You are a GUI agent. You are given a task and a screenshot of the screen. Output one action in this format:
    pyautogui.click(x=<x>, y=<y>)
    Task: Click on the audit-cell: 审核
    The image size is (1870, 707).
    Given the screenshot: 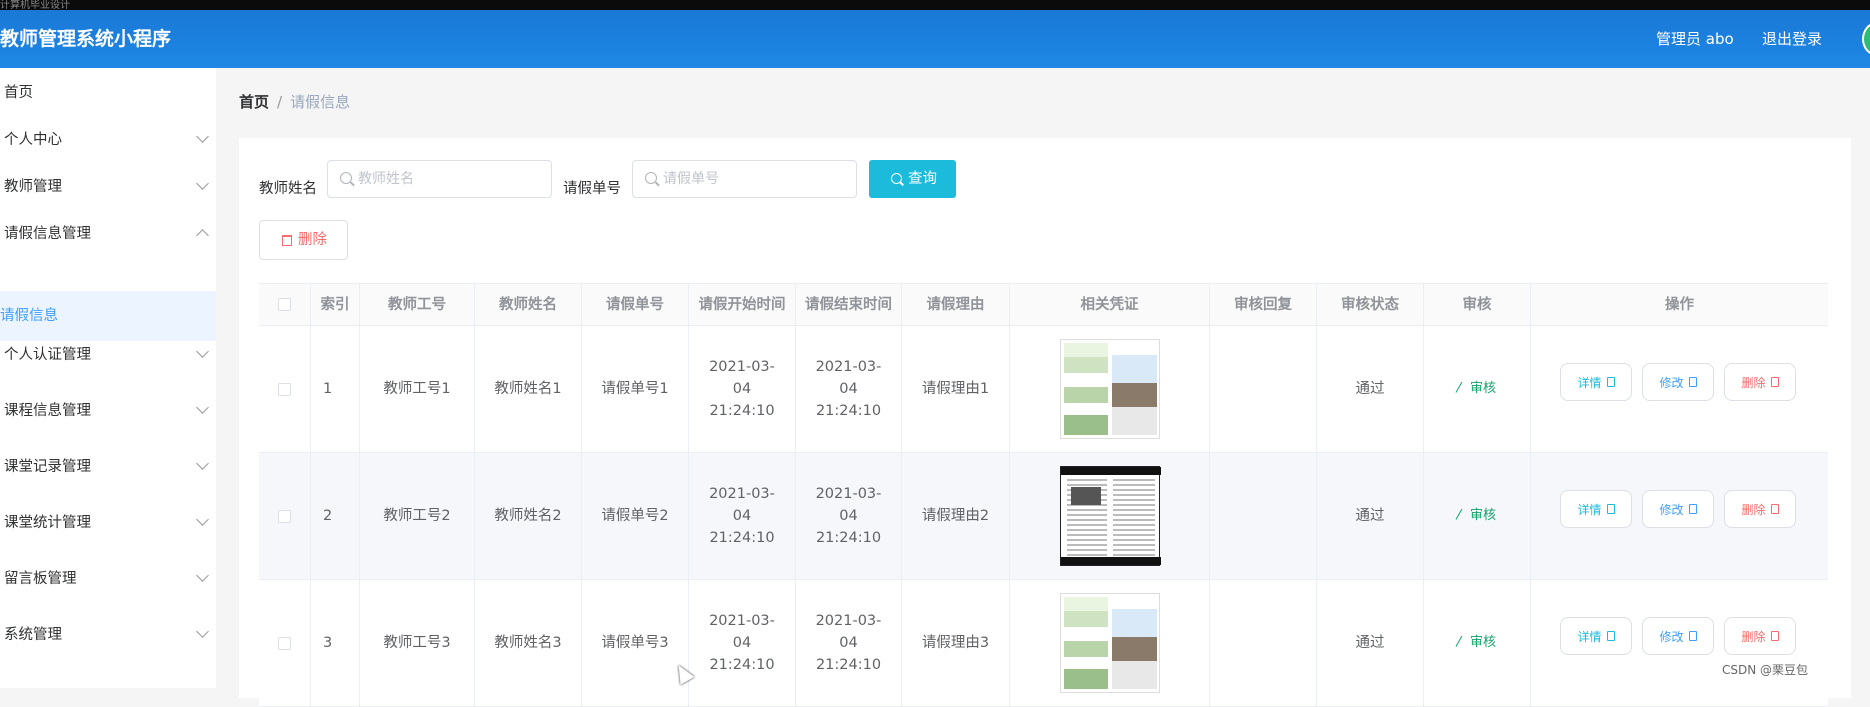 What is the action you would take?
    pyautogui.click(x=1477, y=516)
    